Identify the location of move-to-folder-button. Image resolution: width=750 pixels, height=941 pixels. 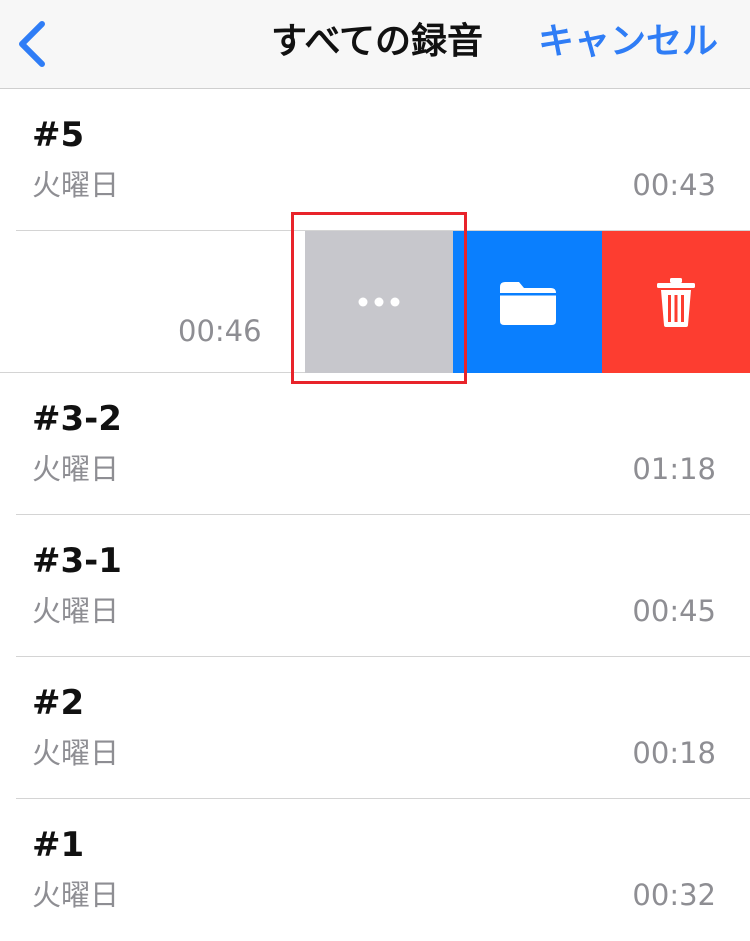
(527, 302).